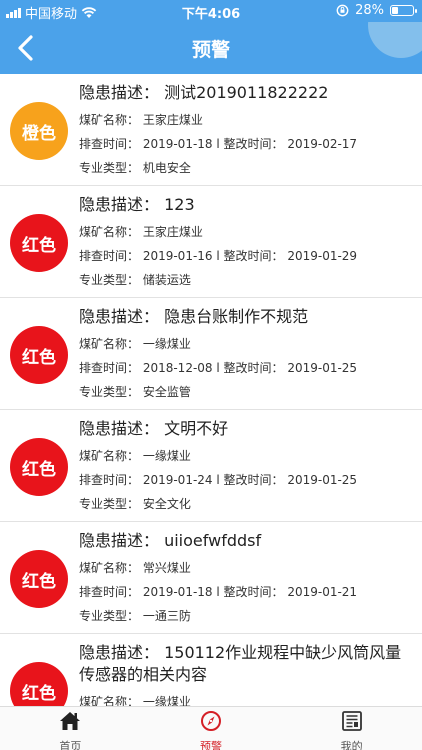 The image size is (422, 750). Describe the element at coordinates (135, 168) in the screenshot. I see `specialty-type: 专业类型： 机电安全` at that location.